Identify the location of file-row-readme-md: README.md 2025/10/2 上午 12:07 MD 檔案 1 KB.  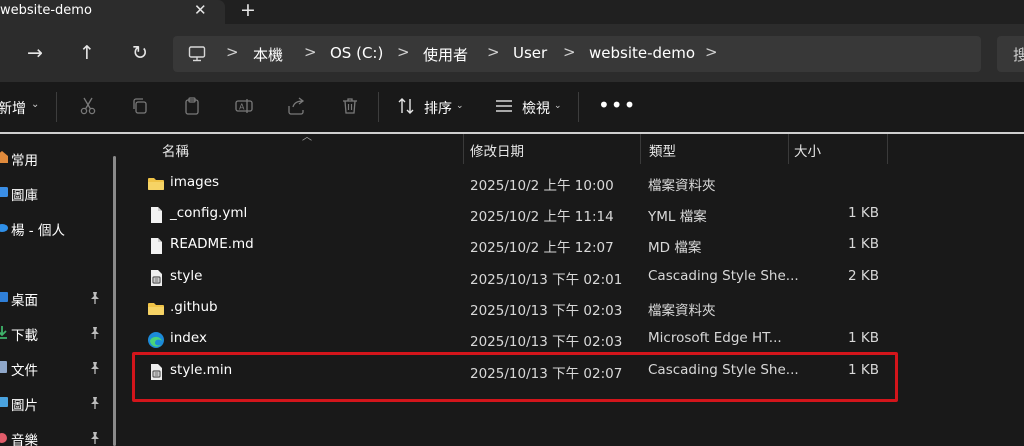
(577, 245).